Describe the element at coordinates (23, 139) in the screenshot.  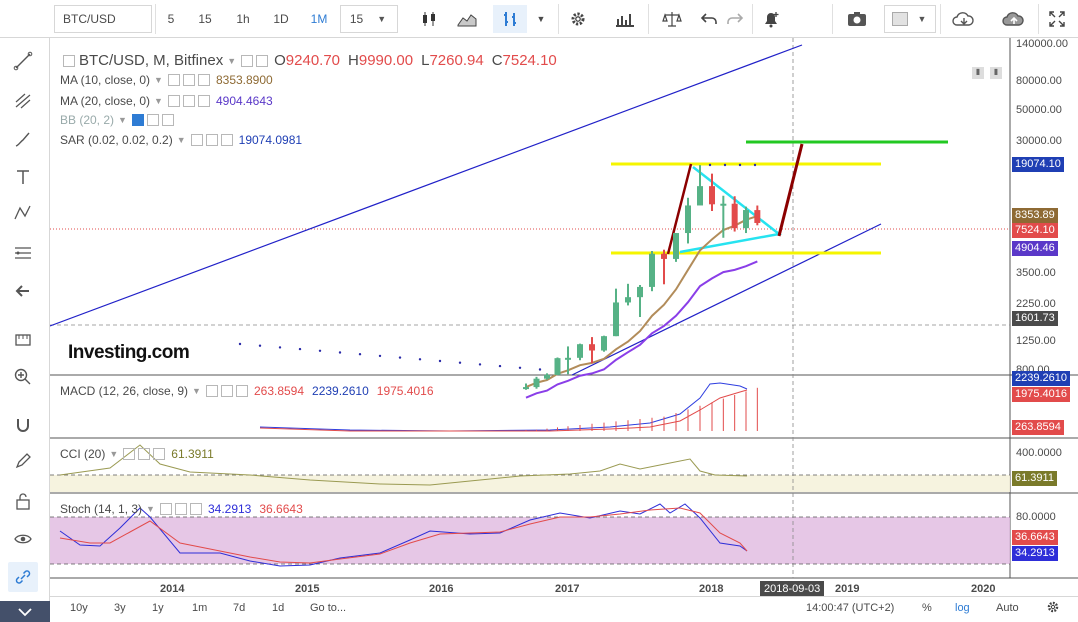
I see `brush-icon` at that location.